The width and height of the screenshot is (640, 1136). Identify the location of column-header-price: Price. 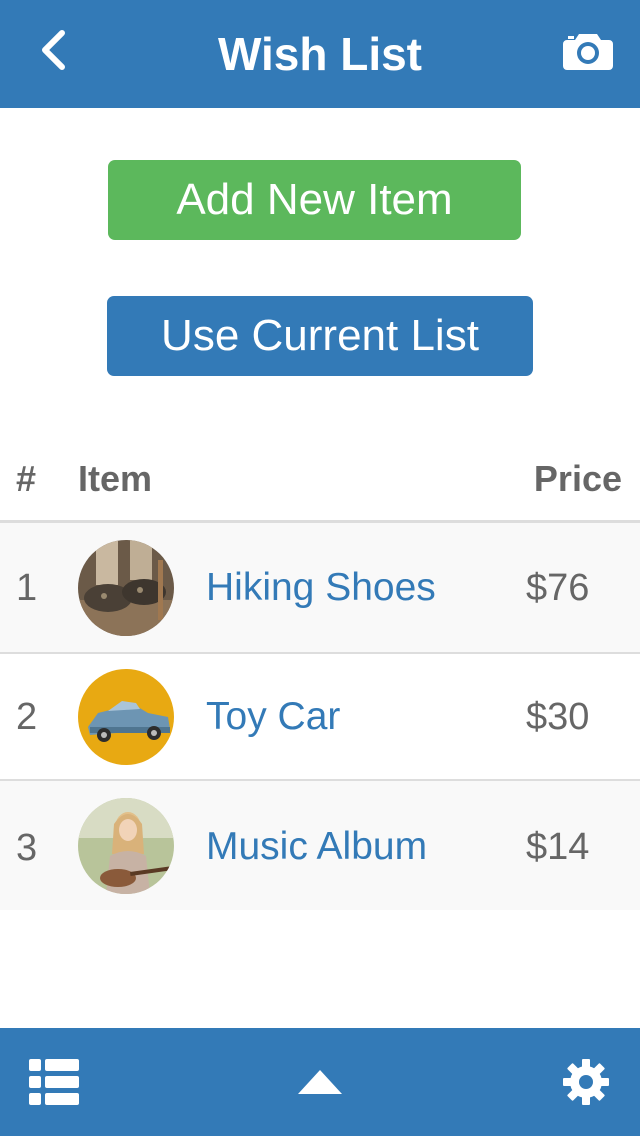
(577, 478).